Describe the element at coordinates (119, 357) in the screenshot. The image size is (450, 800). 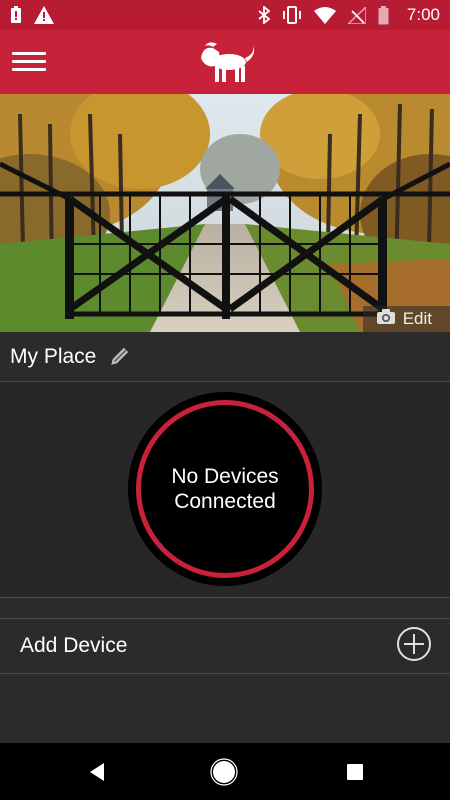
I see `pencil-icon` at that location.